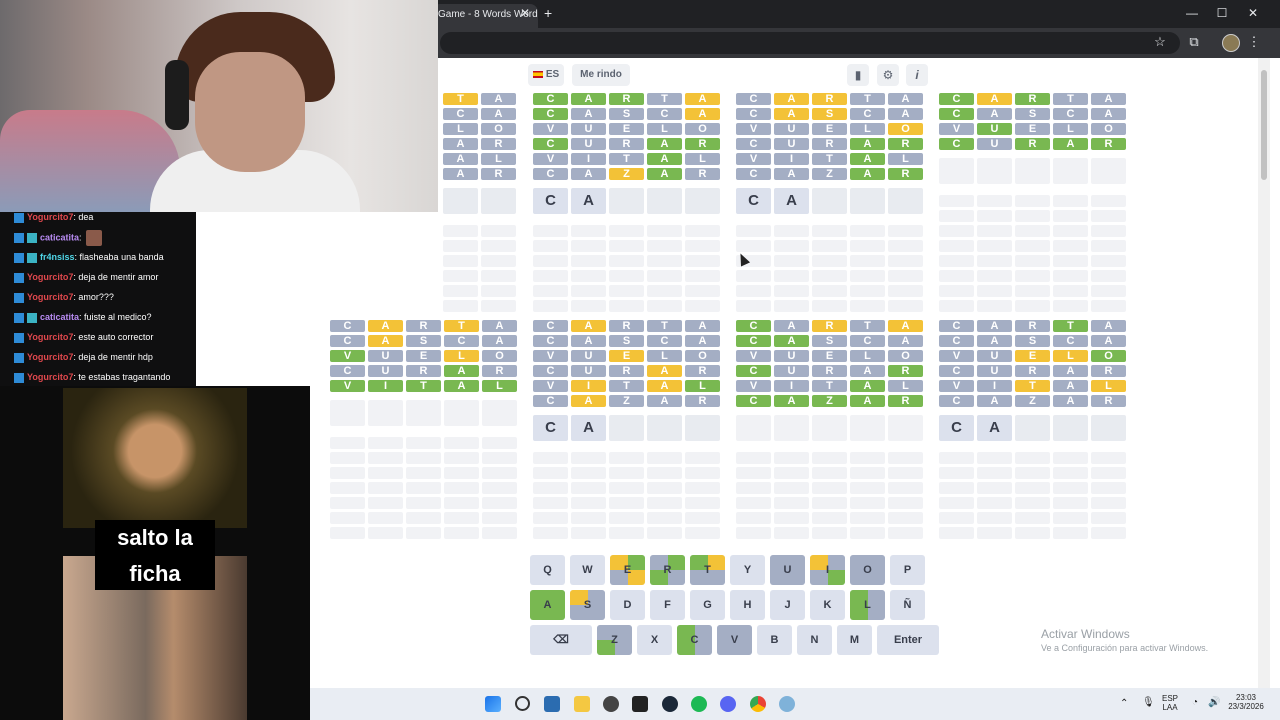  Describe the element at coordinates (907, 570) in the screenshot. I see `key-p: P` at that location.